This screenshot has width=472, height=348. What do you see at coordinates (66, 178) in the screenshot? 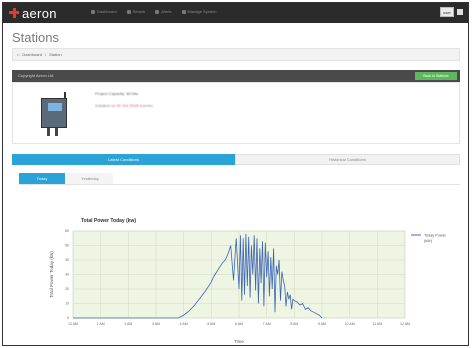
I see `day-tabs: Today Yesterday` at bounding box center [66, 178].